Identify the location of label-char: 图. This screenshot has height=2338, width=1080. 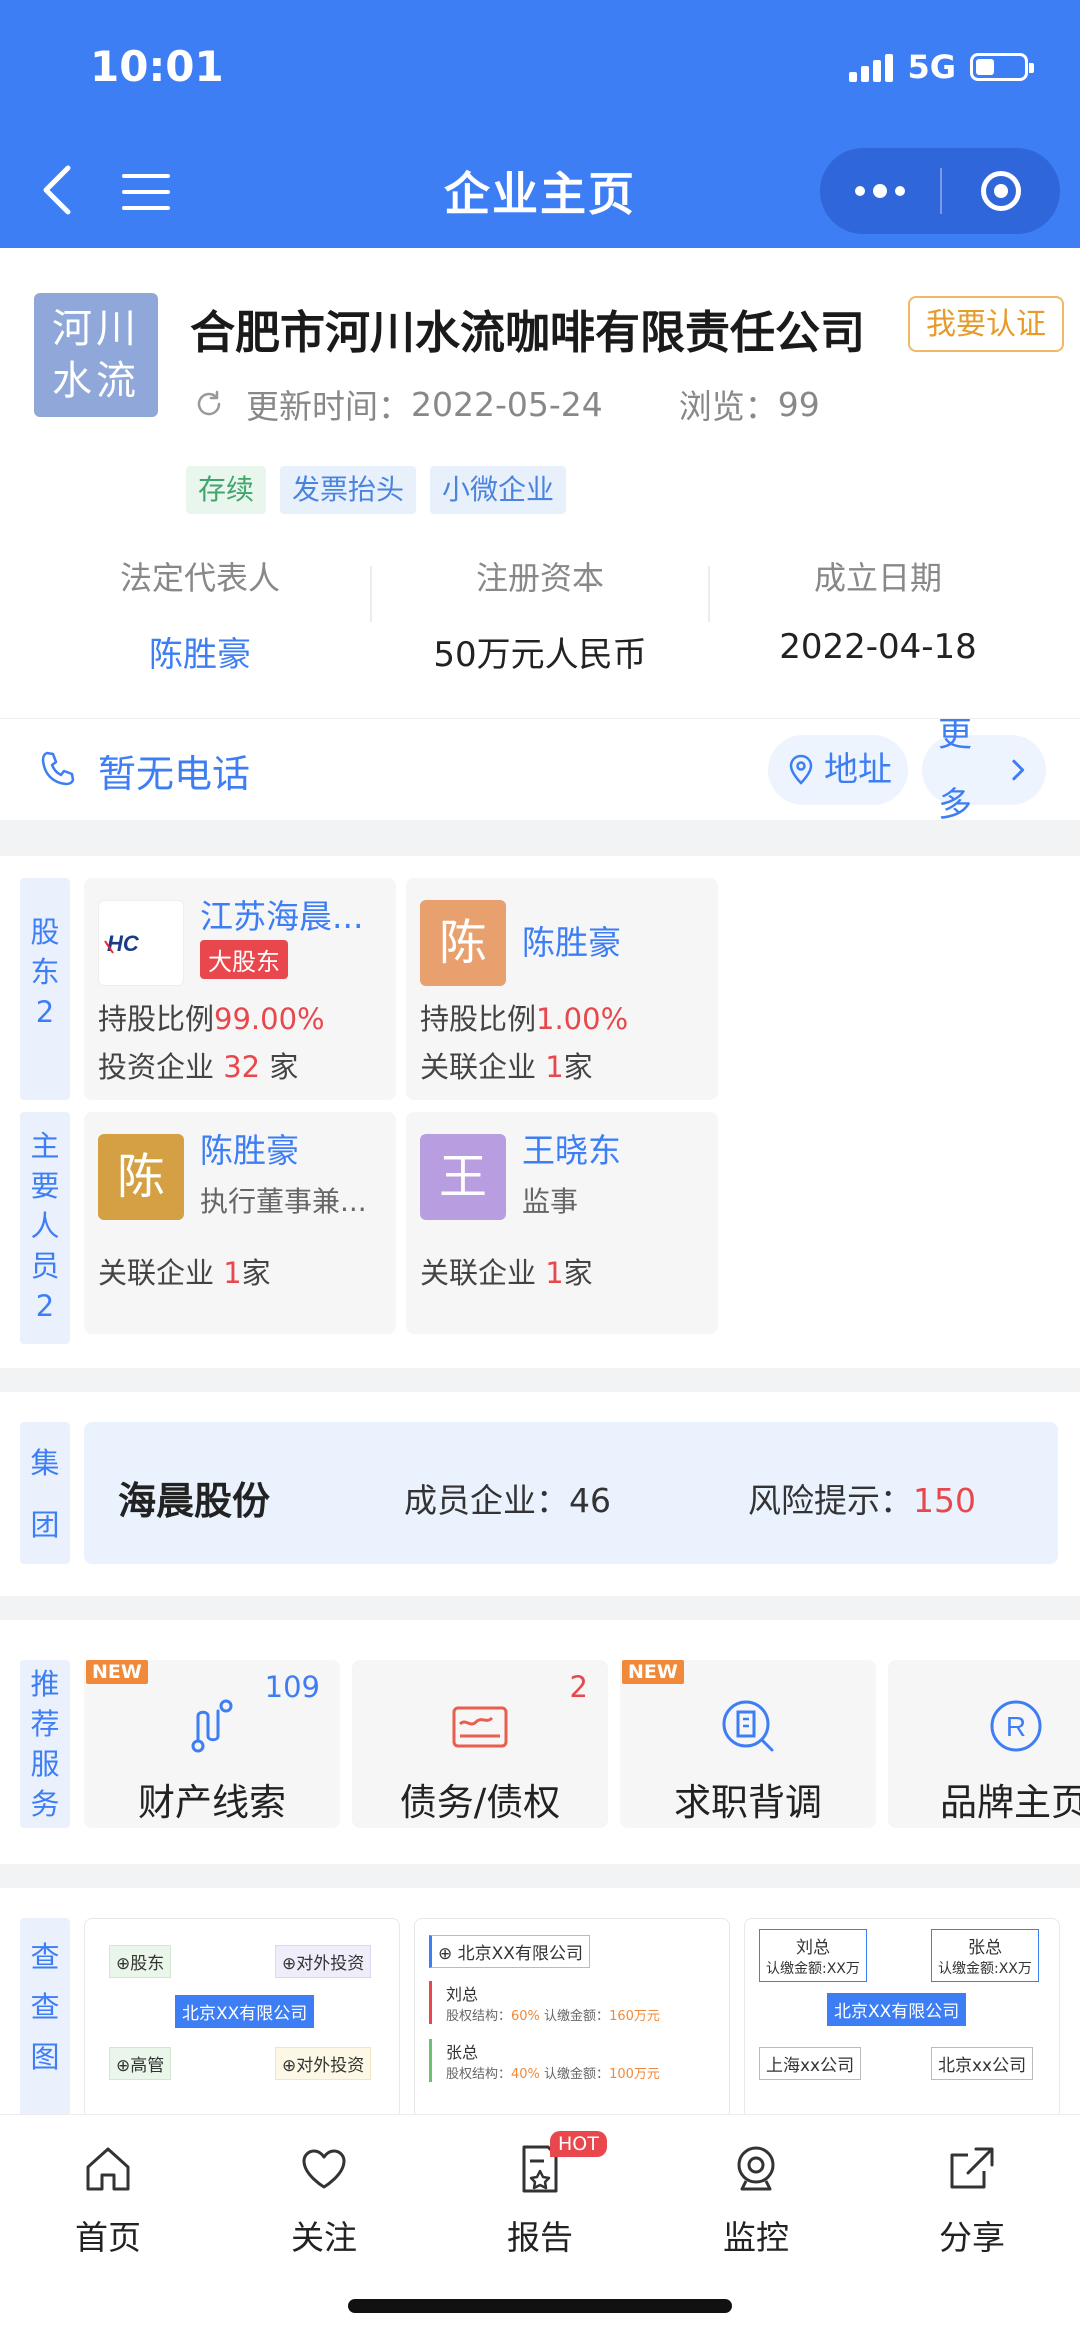
(45, 2057).